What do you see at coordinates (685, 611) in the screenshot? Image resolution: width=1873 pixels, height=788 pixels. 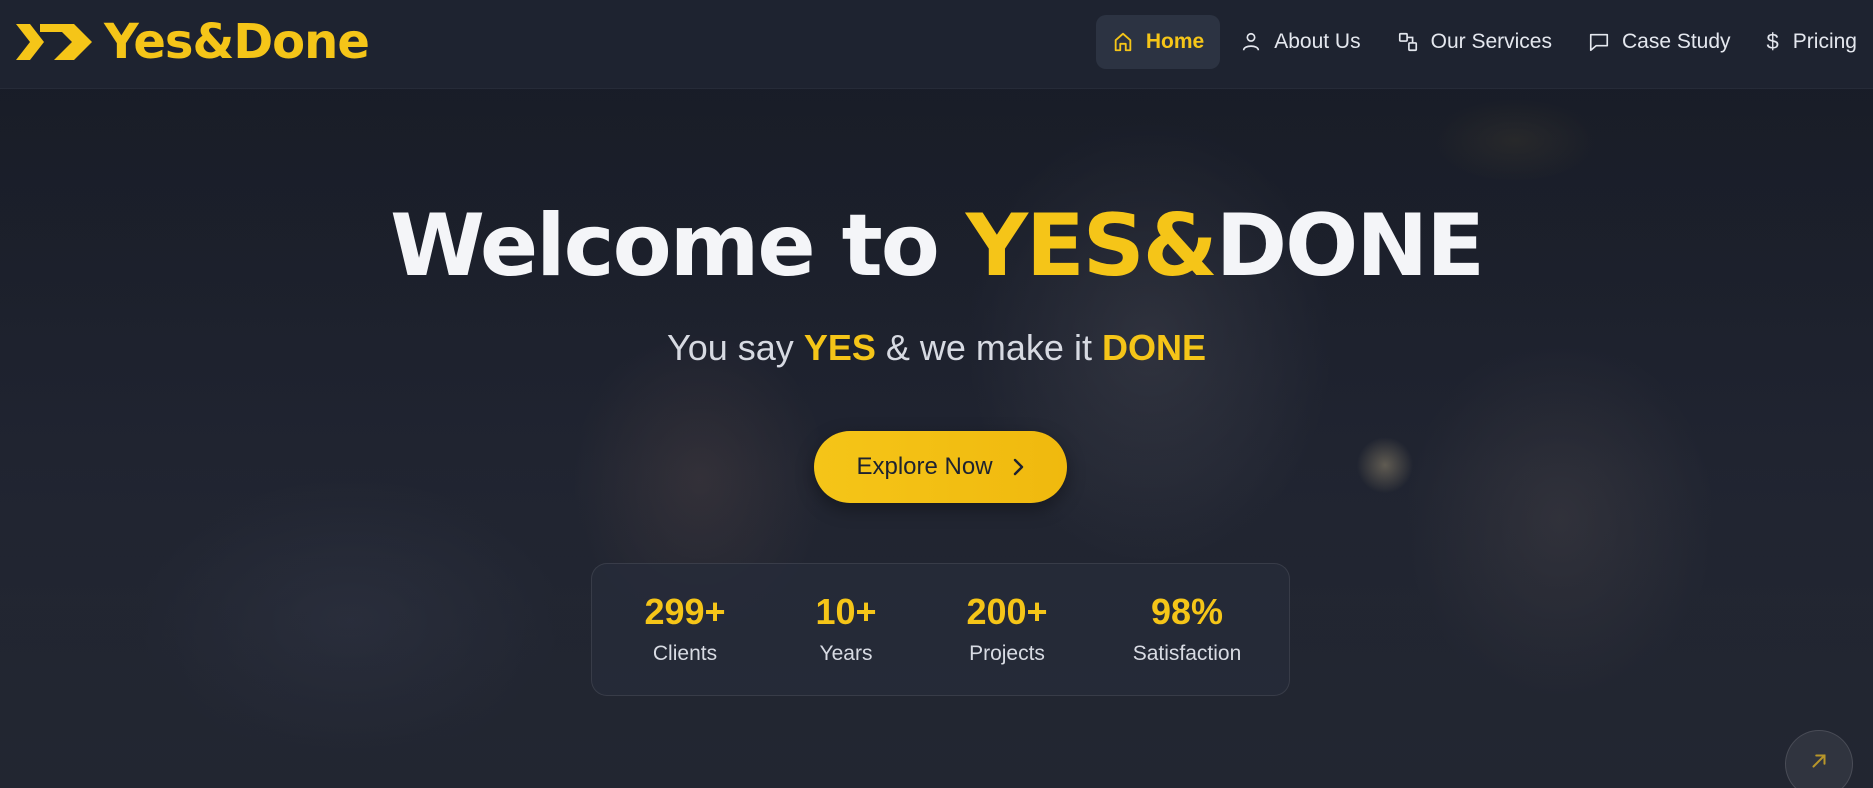 I see `stat-value: 299+` at bounding box center [685, 611].